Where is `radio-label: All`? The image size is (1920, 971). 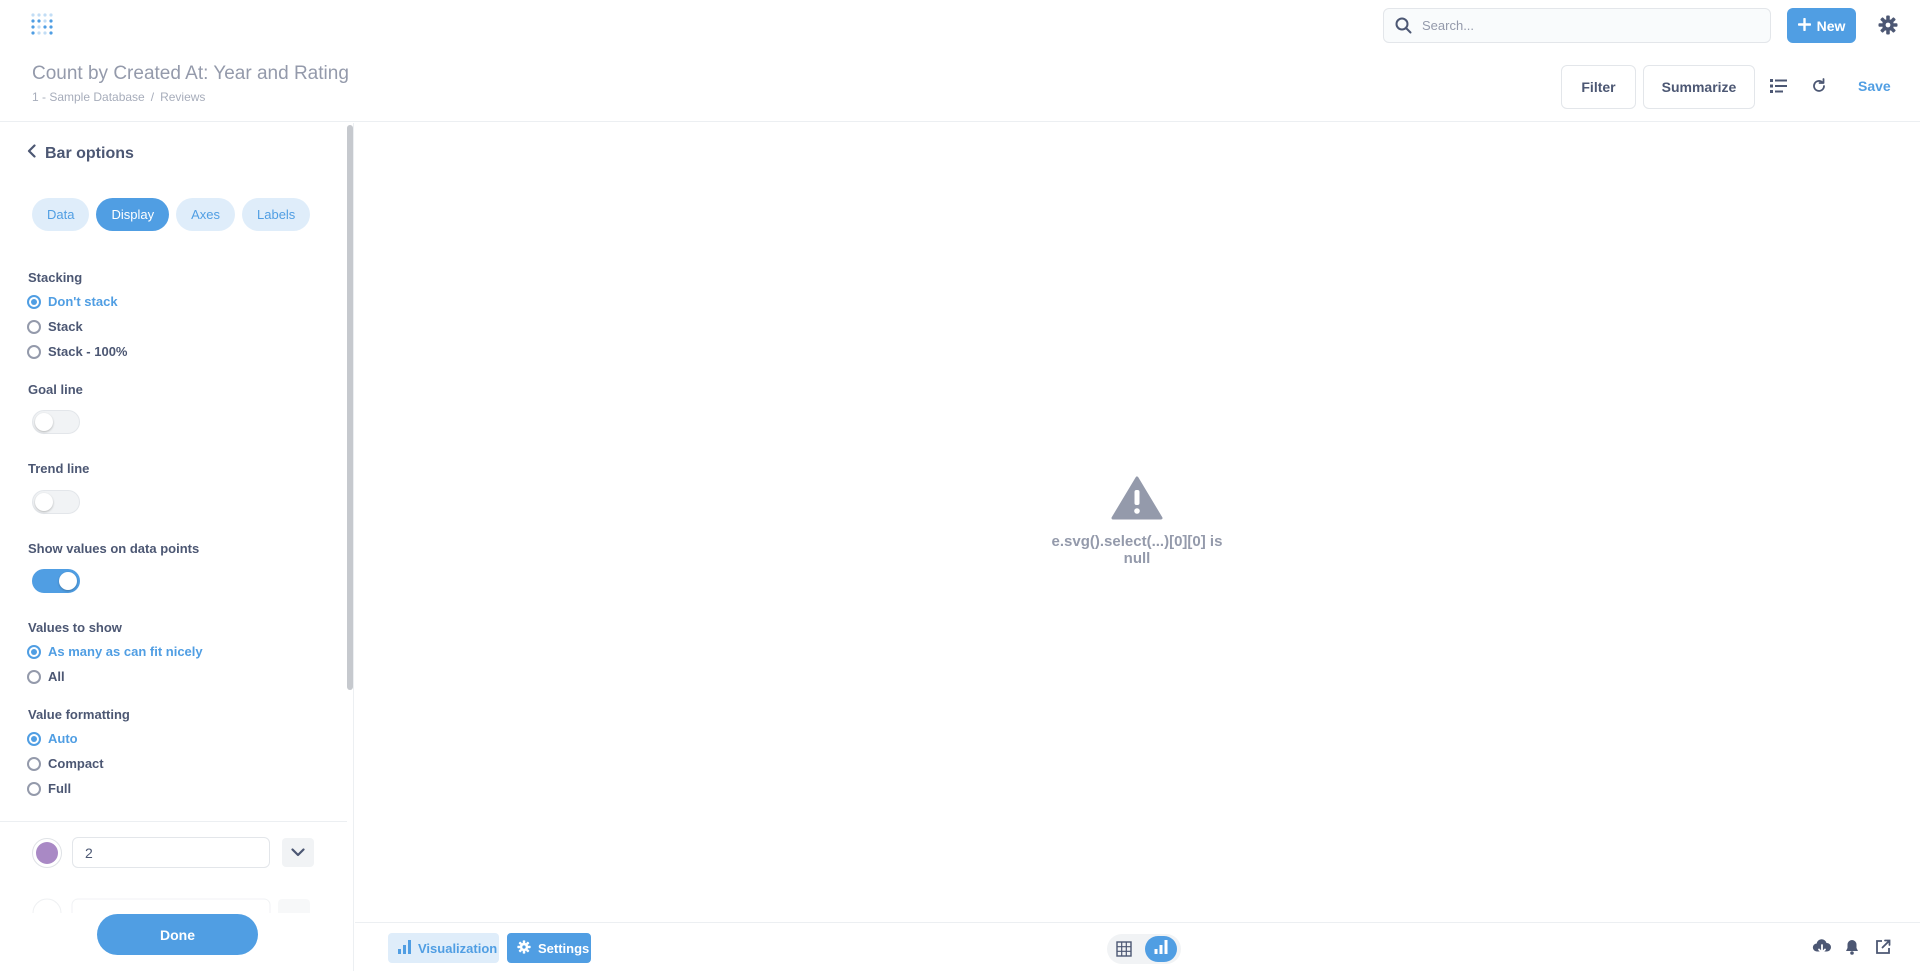
radio-label: All is located at coordinates (56, 676).